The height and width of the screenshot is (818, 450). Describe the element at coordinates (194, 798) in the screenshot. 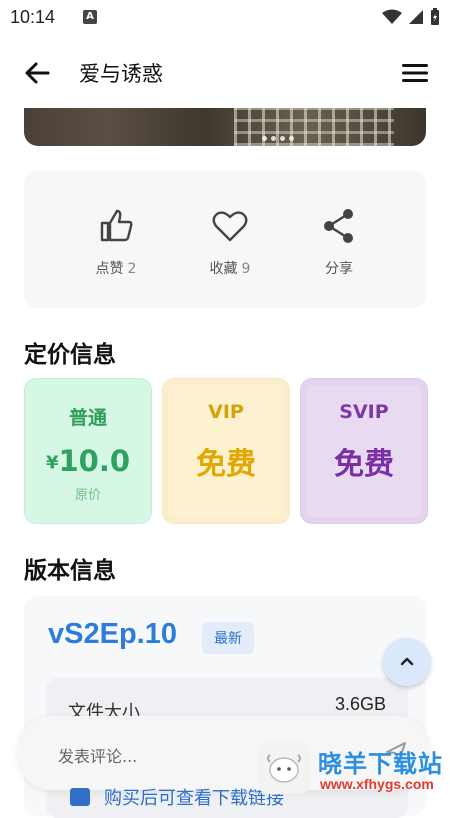

I see `purchase-notice-text: 购买后可查看下载链接` at that location.